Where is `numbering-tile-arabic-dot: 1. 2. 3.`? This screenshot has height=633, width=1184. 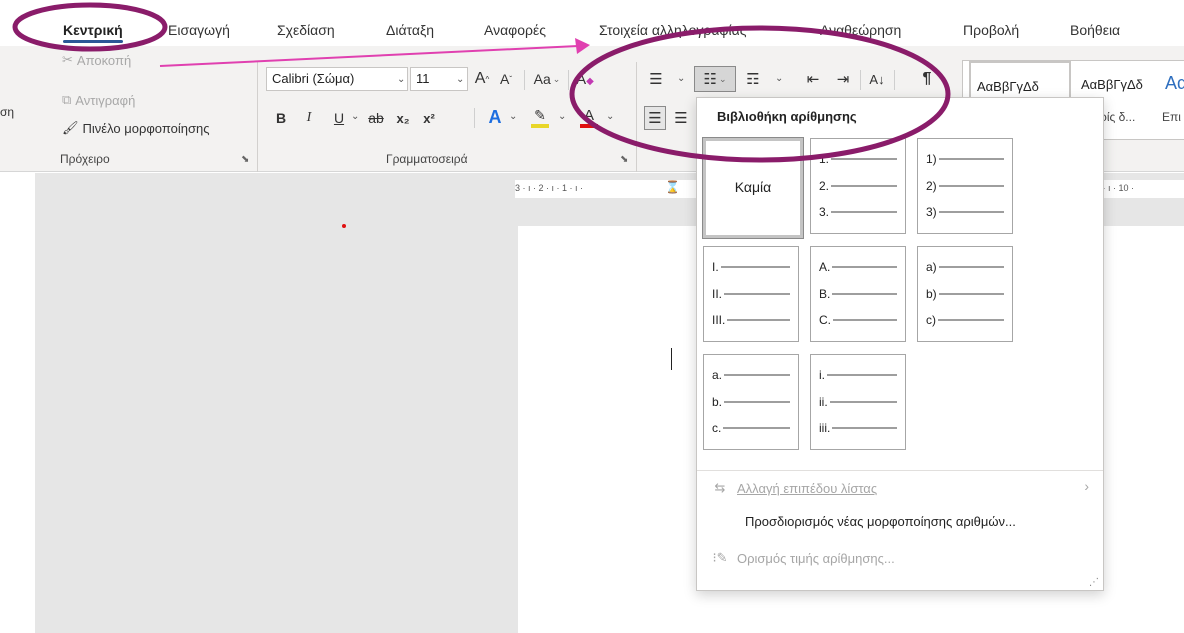
numbering-tile-arabic-dot: 1. 2. 3. is located at coordinates (858, 186).